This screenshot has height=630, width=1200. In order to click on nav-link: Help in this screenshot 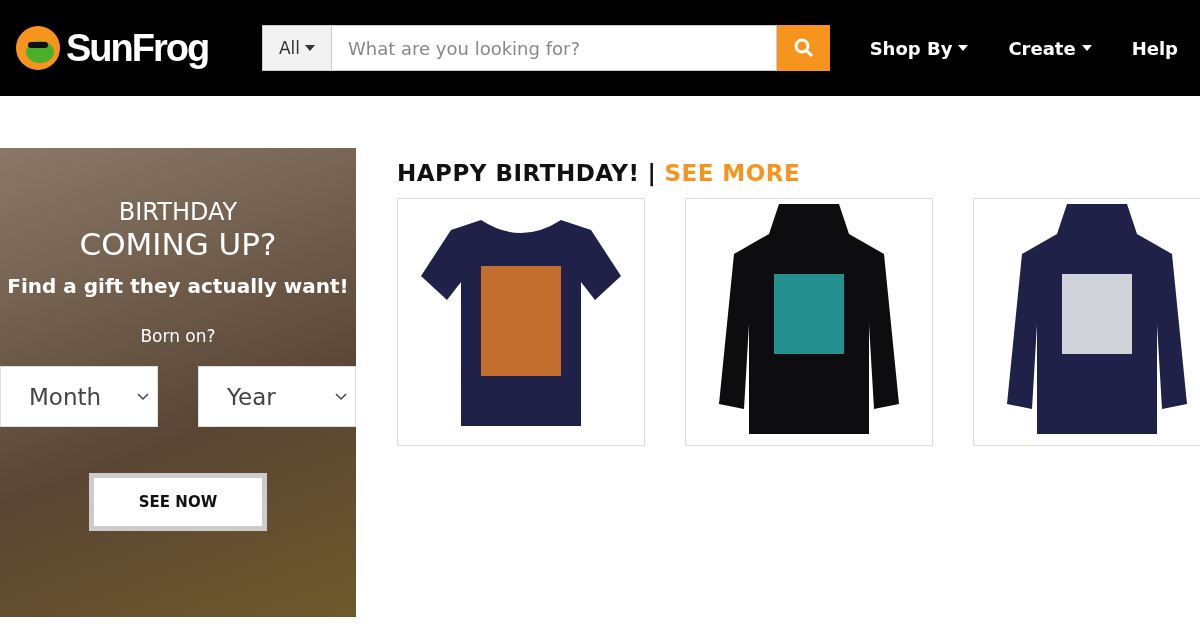, I will do `click(1154, 48)`.